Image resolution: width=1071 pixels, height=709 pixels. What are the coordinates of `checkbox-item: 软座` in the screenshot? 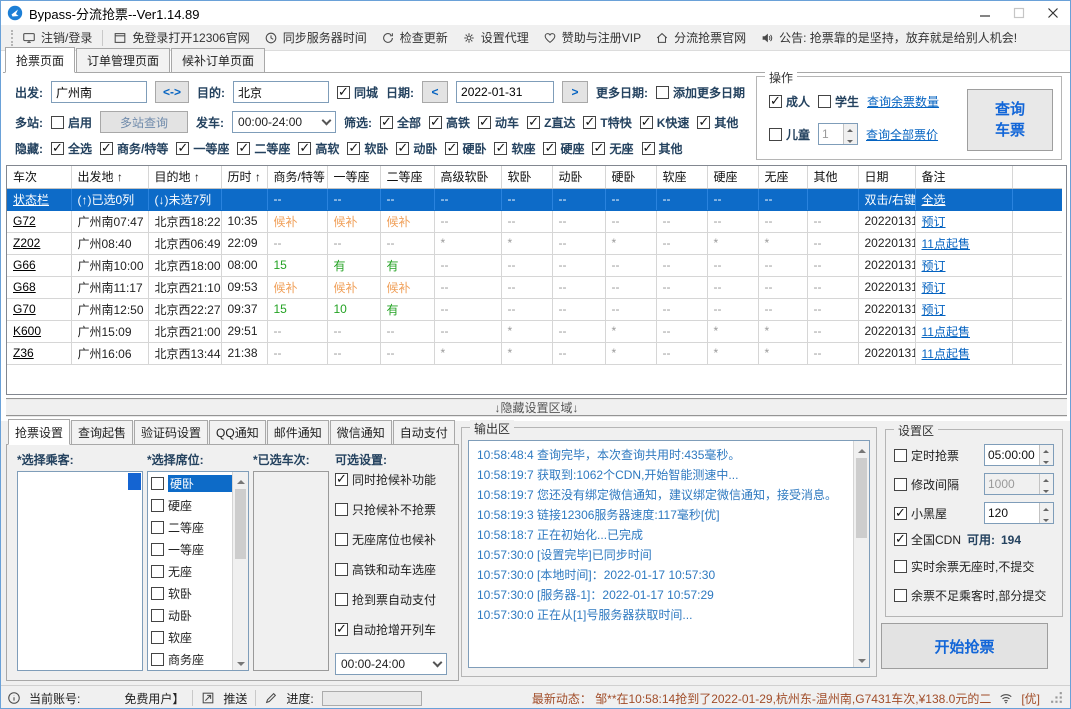 It's located at (514, 148).